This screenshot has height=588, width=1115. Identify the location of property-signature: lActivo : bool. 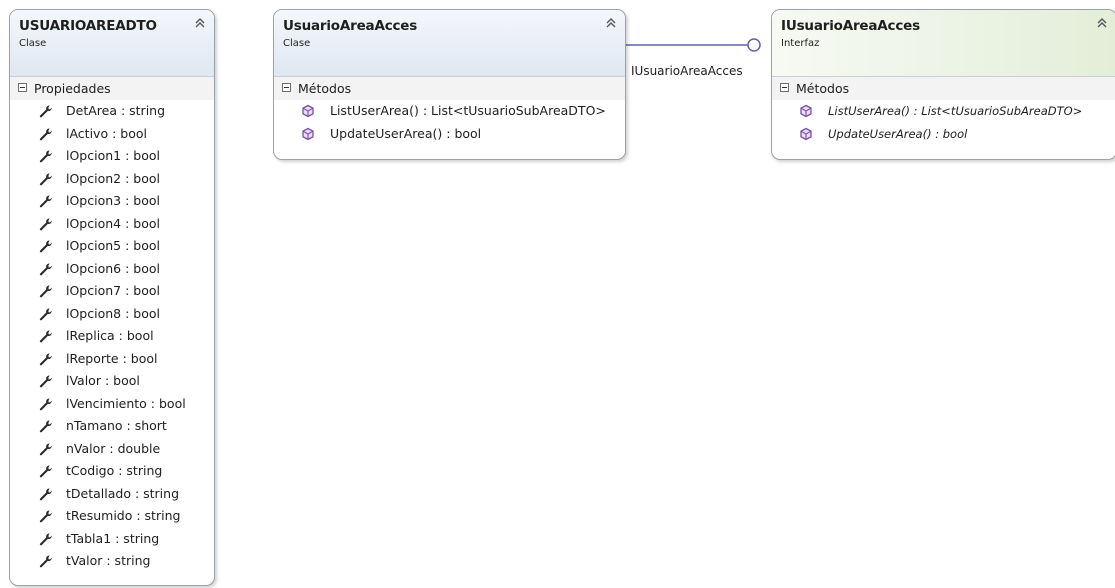
(106, 133).